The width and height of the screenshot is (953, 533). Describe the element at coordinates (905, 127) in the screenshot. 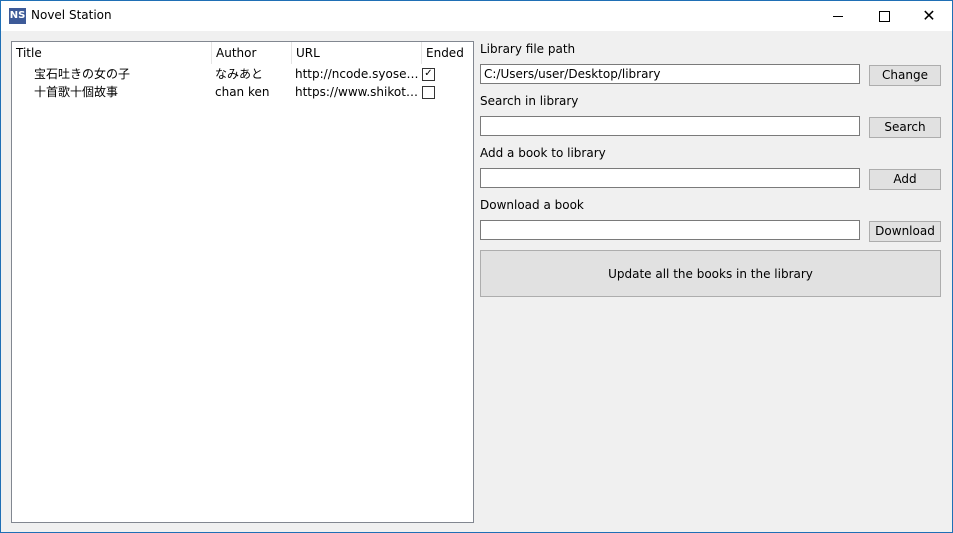

I see `search-button: Search` at that location.